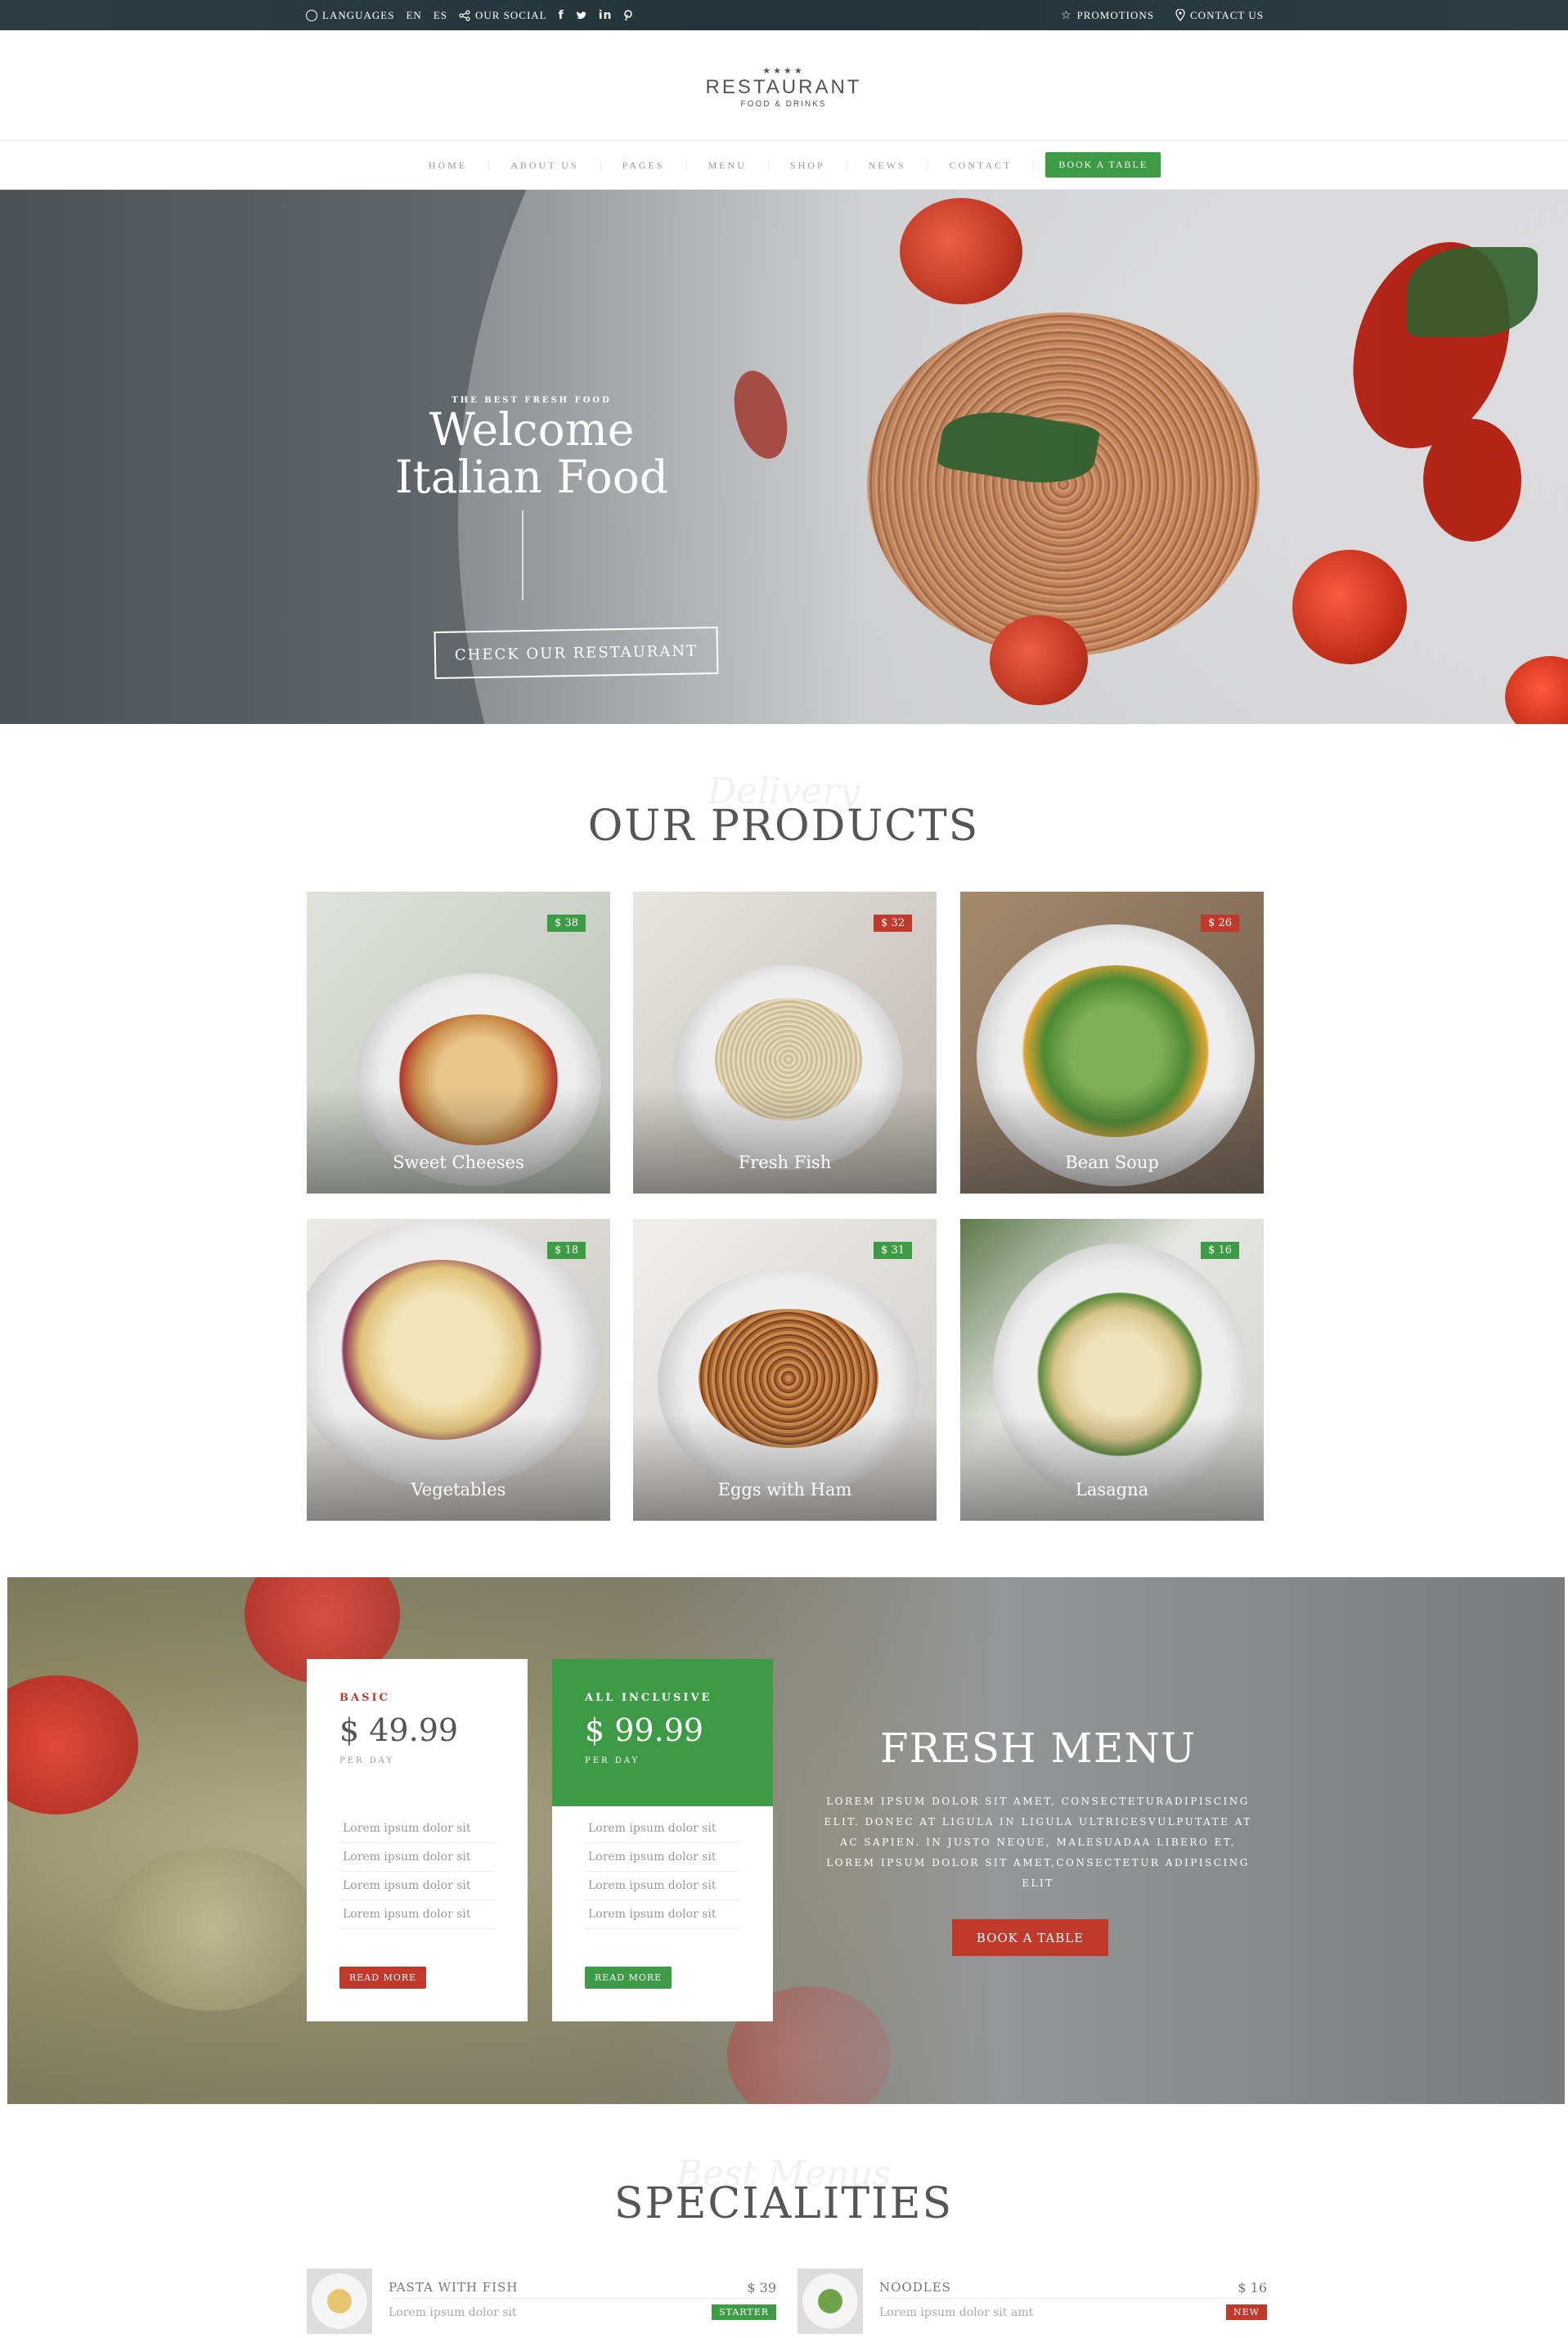  I want to click on hero-divider, so click(522, 555).